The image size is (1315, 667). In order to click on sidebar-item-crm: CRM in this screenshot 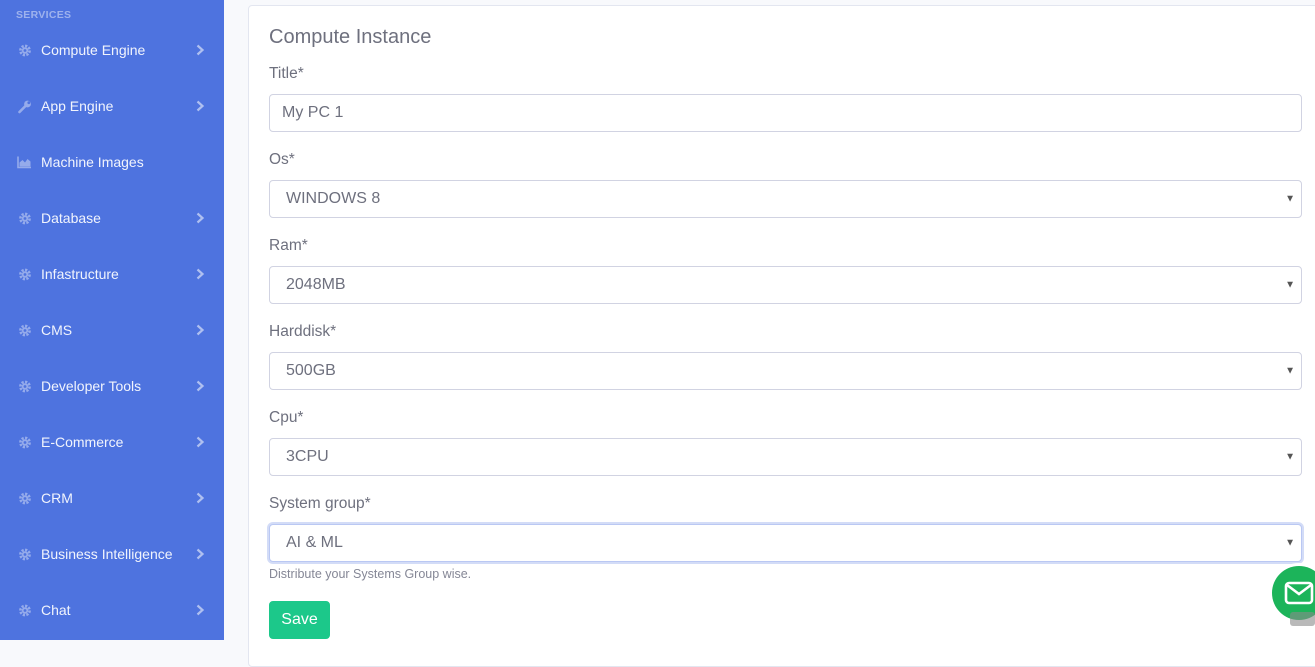, I will do `click(112, 498)`.